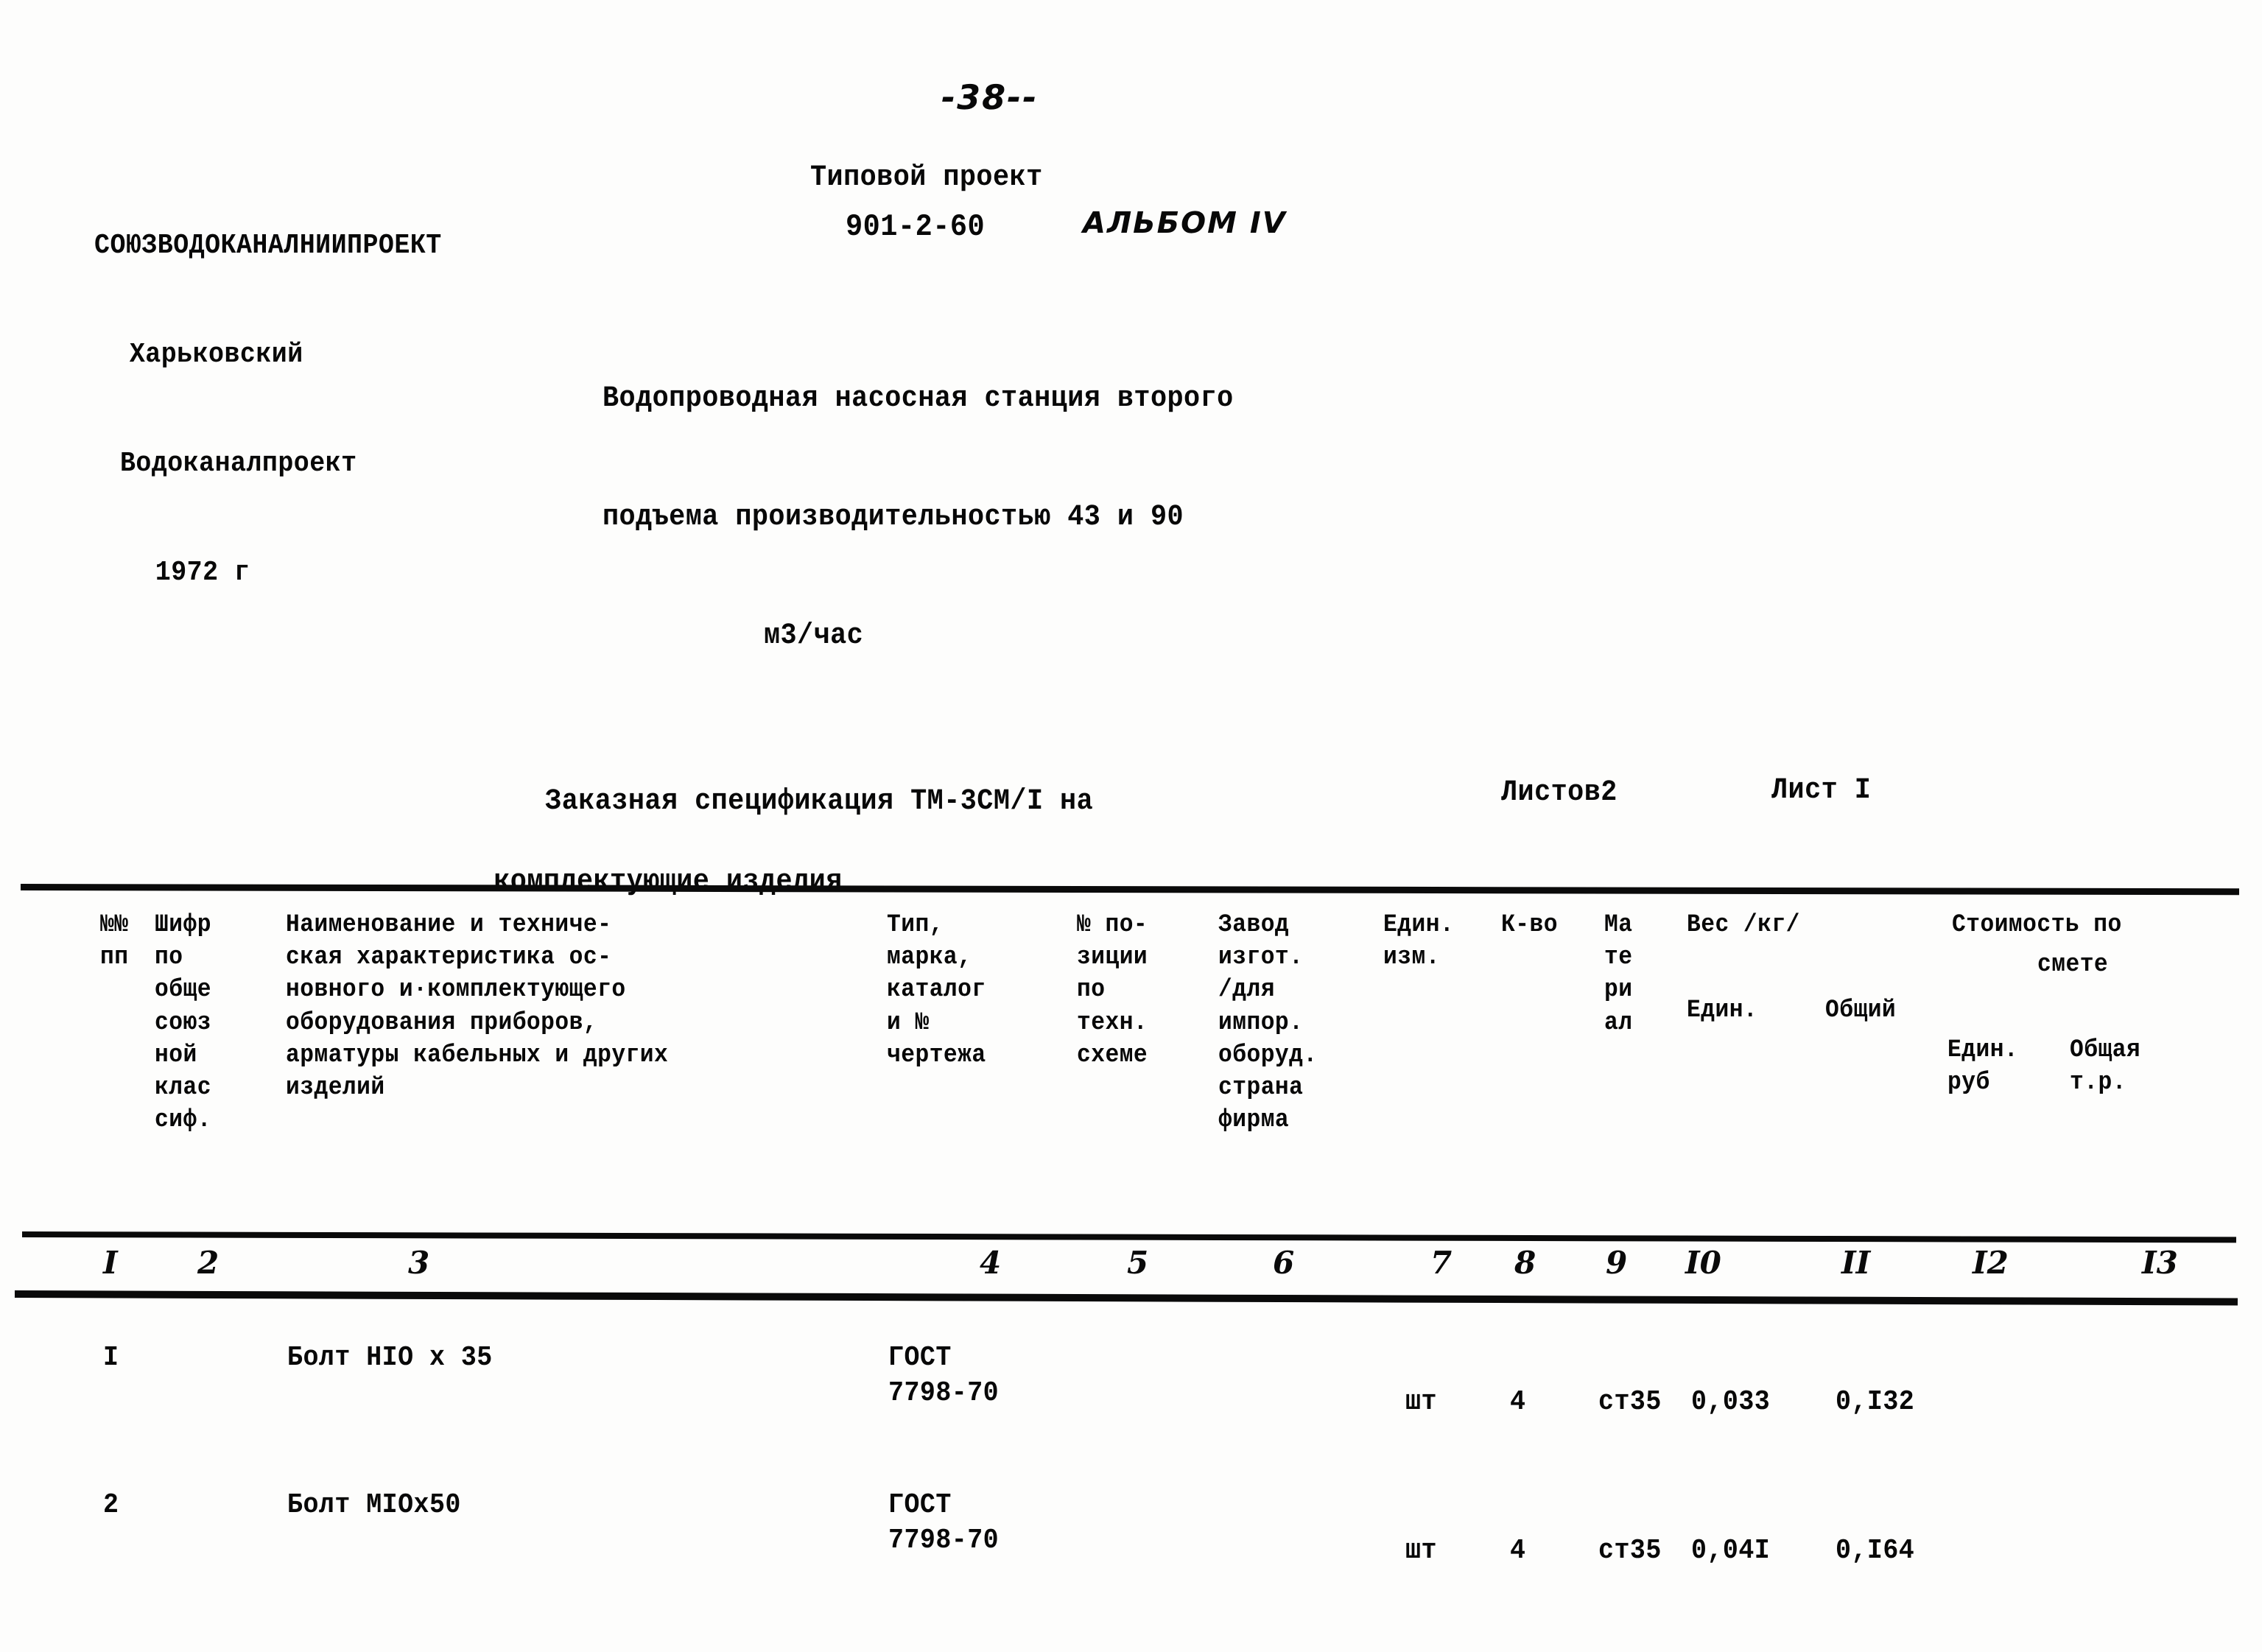  Describe the element at coordinates (2105, 1066) in the screenshot. I see `table-header-cost-total: Общая т.р.` at that location.